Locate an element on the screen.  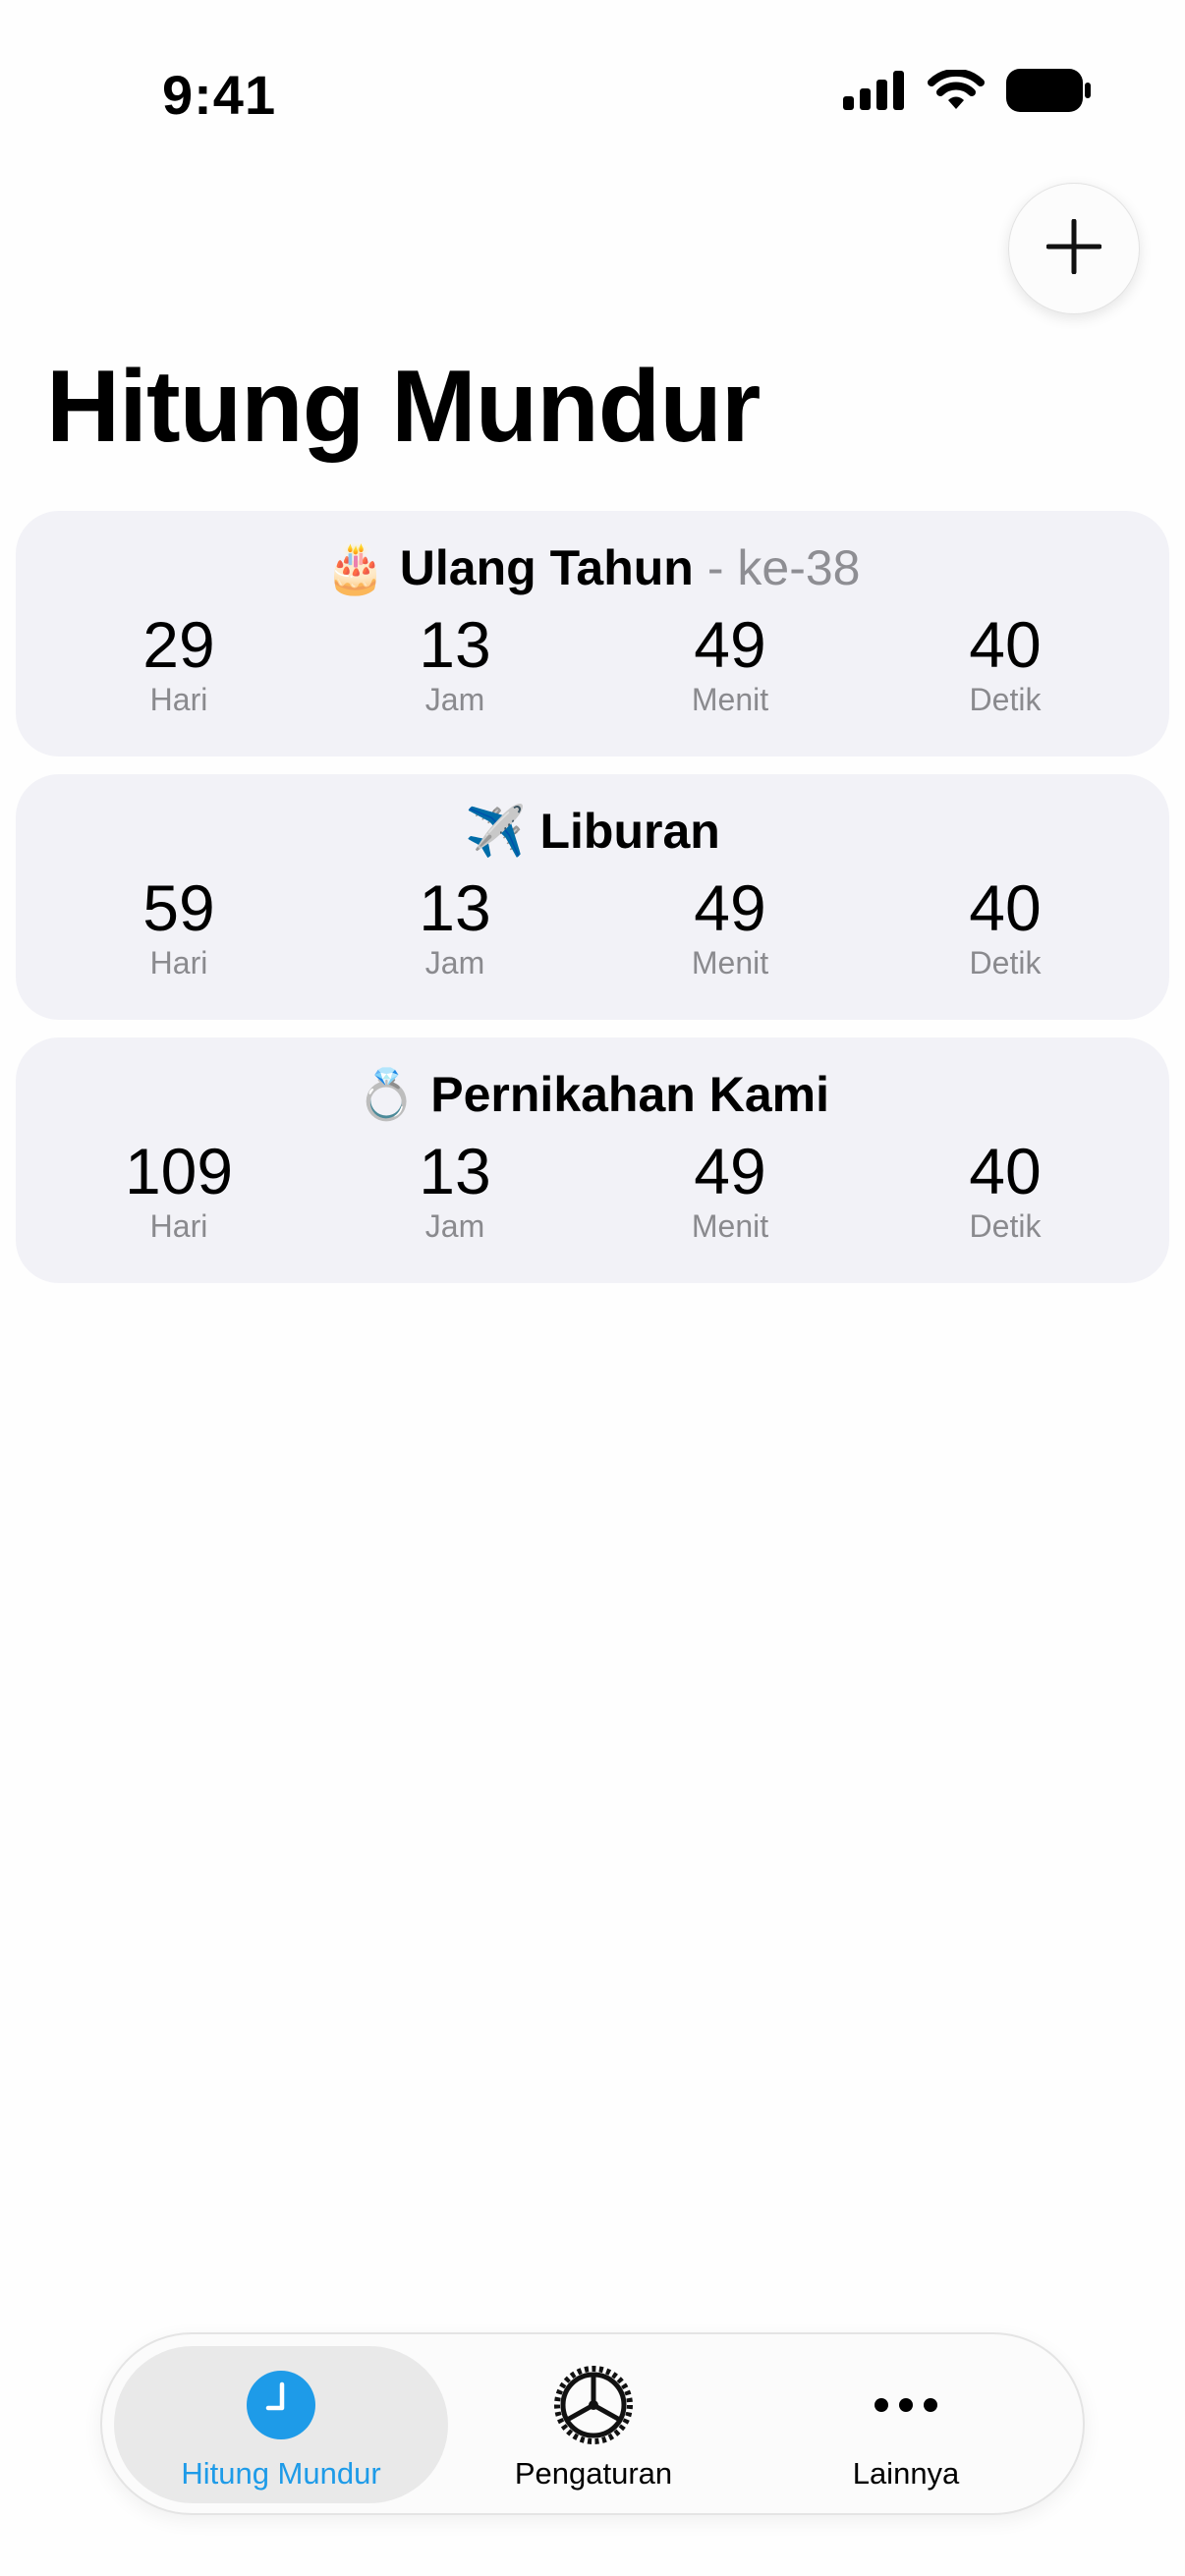
card-title-row: ✈️ Liburan is located at coordinates (592, 831).